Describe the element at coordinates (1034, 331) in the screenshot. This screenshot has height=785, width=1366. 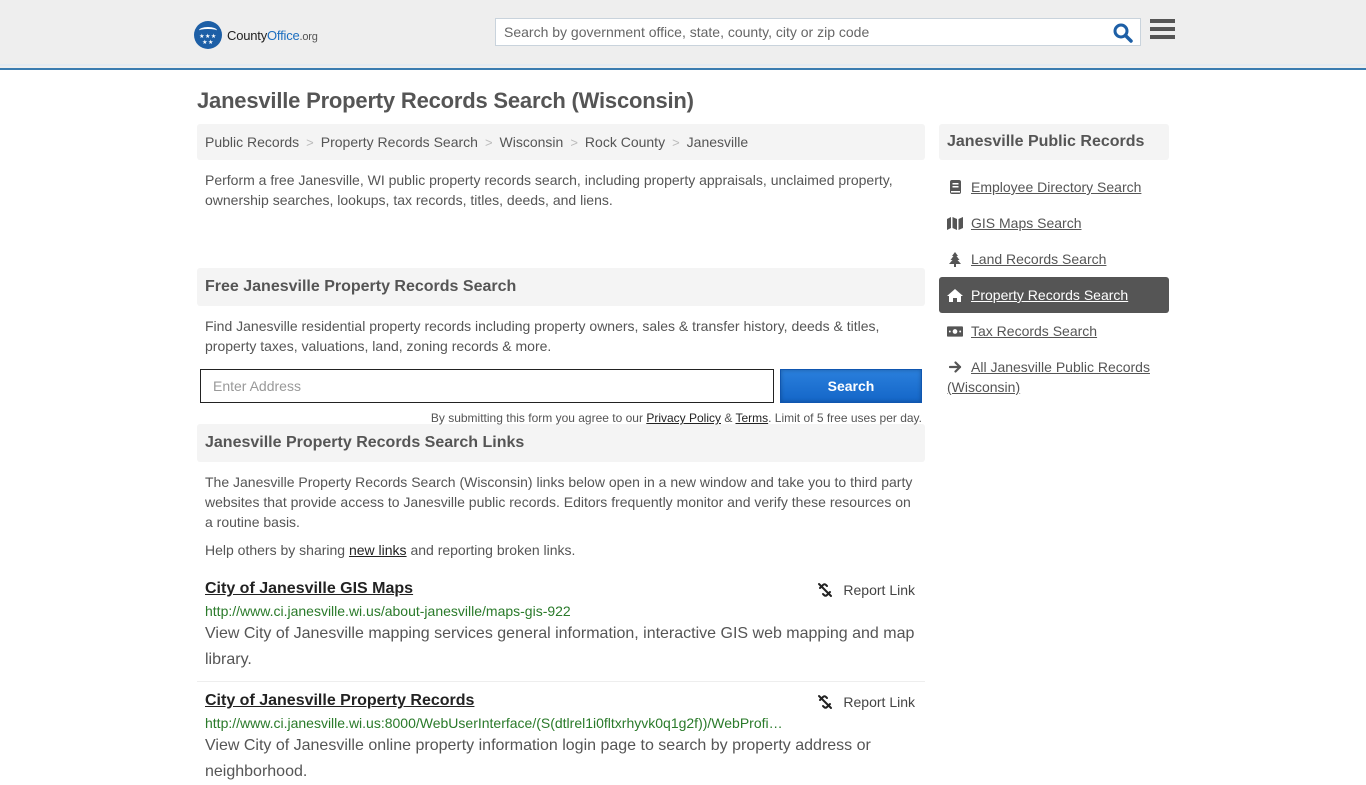
I see `sidebar-link: Tax Records Search` at that location.